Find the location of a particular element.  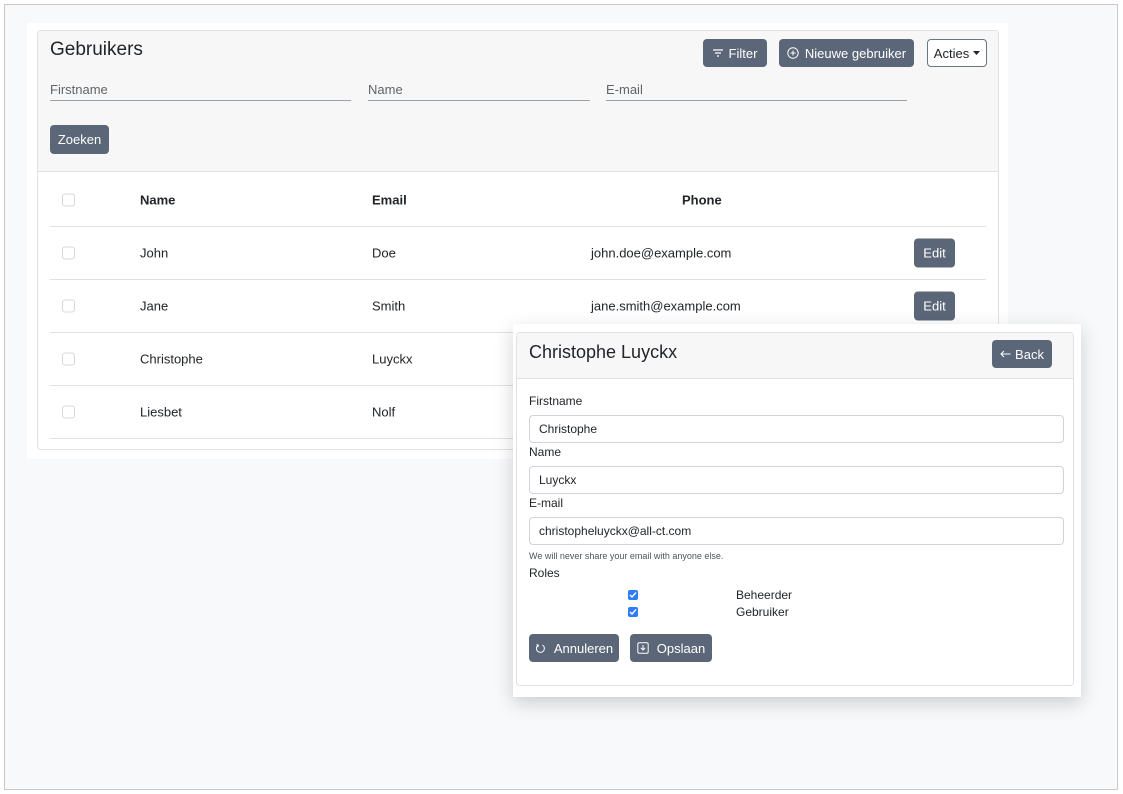

caret-down-icon is located at coordinates (977, 53).